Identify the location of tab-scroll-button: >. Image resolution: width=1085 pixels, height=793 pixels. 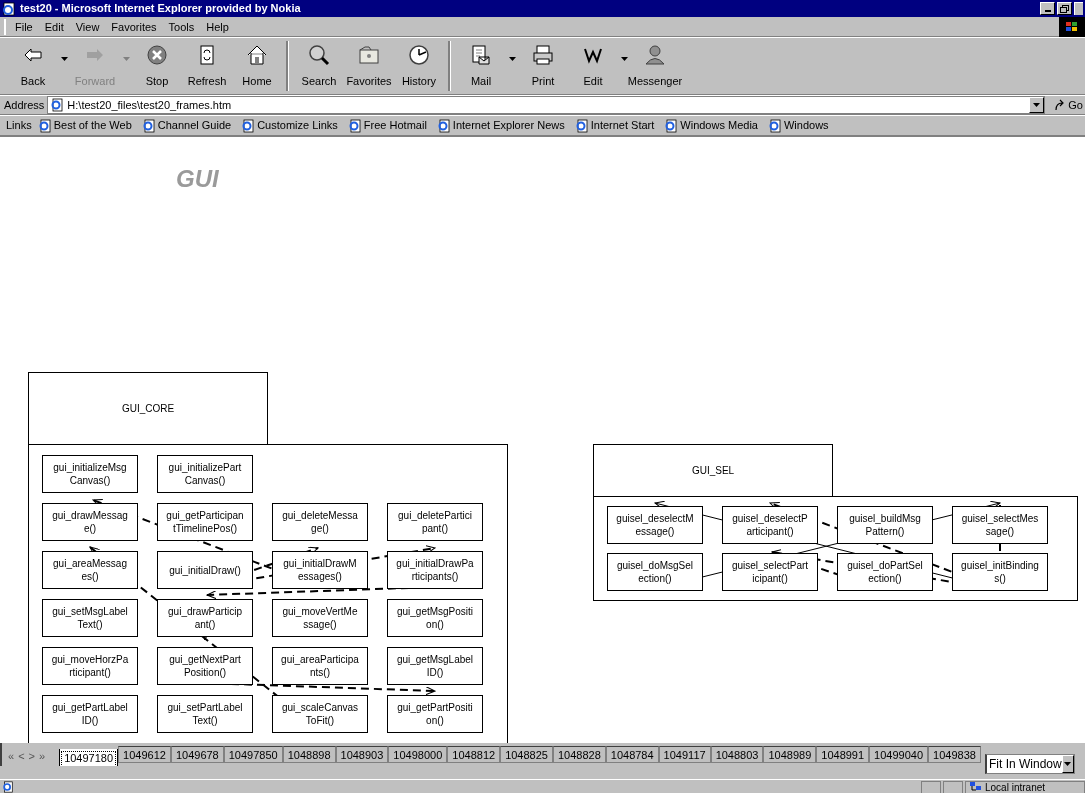
(31, 756).